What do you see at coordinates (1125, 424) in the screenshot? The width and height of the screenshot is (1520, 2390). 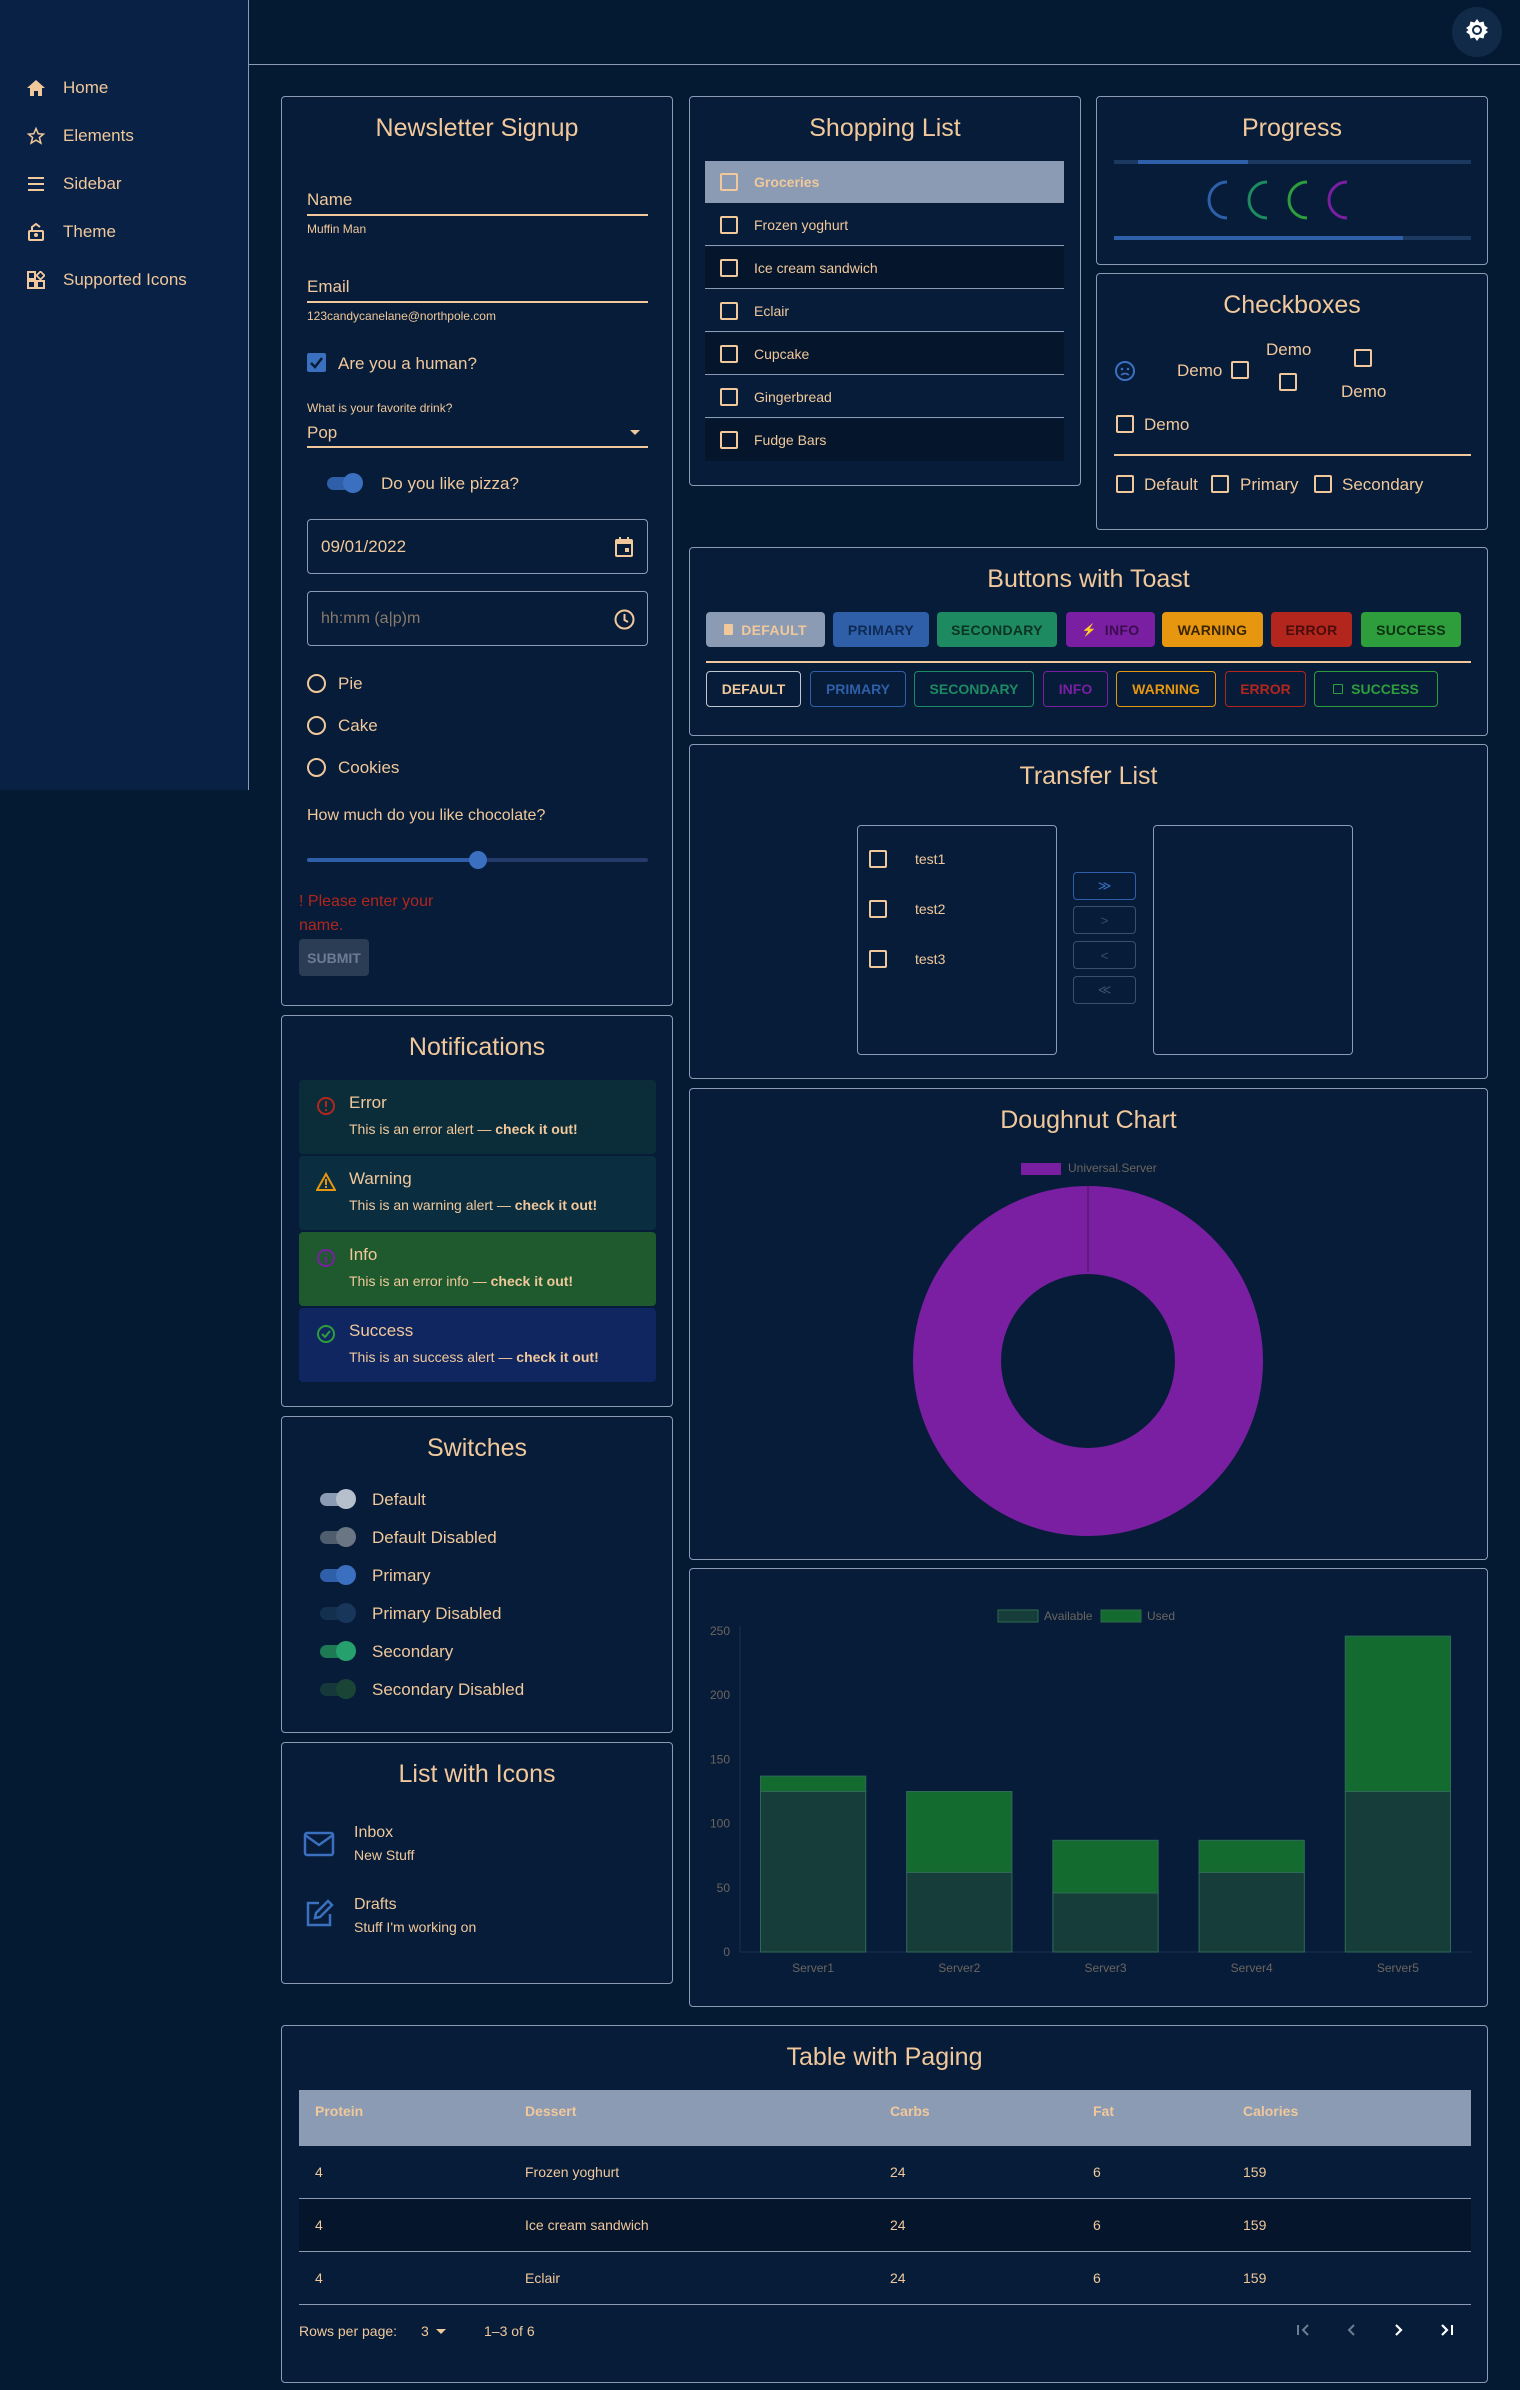 I see `checkbox-demo-start` at bounding box center [1125, 424].